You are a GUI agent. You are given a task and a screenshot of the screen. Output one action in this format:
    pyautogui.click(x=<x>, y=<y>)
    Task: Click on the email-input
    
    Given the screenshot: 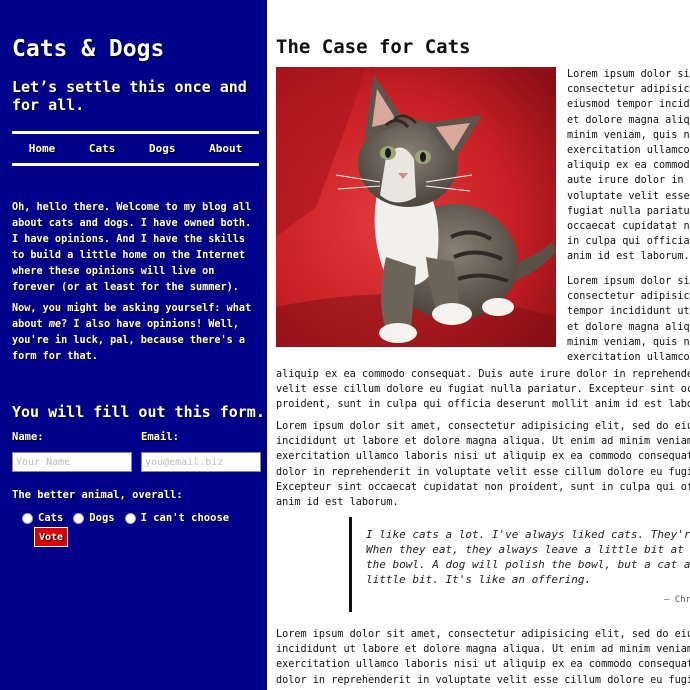 What is the action you would take?
    pyautogui.click(x=201, y=462)
    